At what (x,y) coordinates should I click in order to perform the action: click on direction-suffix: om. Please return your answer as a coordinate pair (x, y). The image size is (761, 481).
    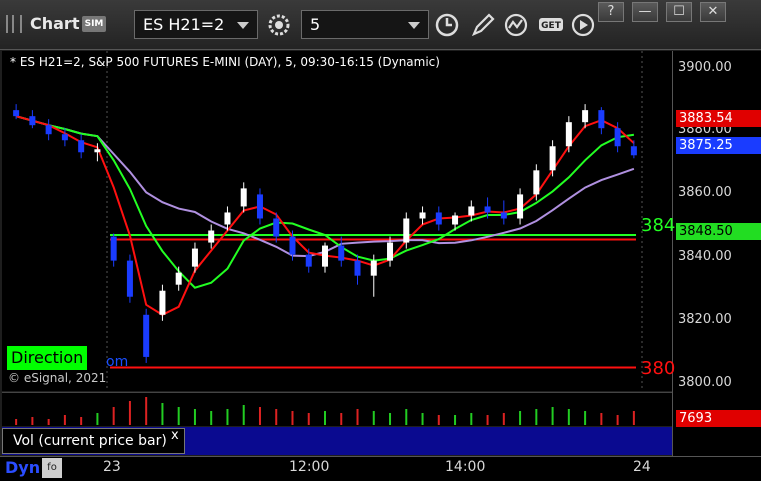
    Looking at the image, I should click on (117, 362).